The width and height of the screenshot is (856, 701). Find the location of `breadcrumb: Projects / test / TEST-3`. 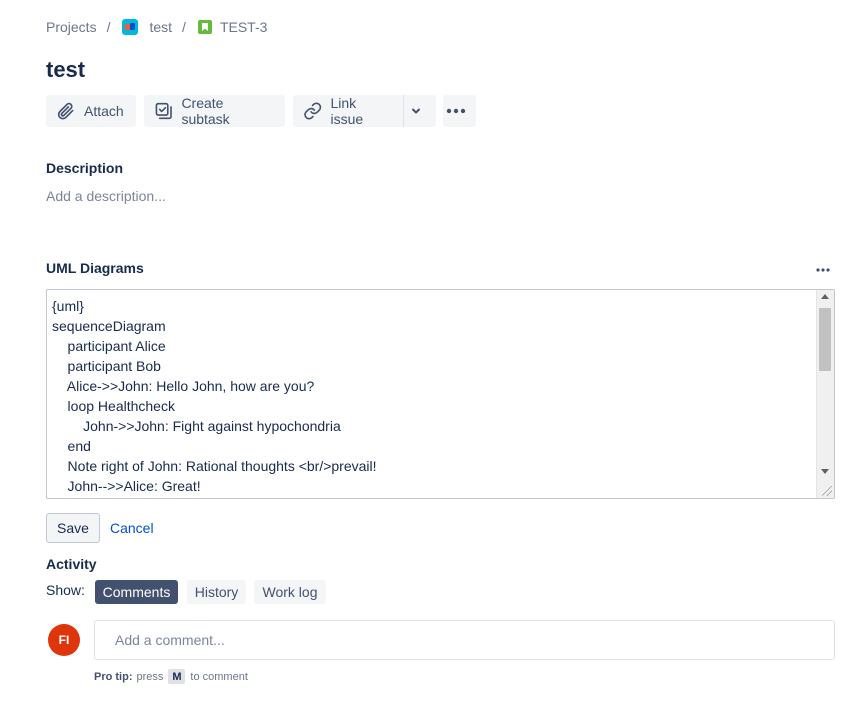

breadcrumb: Projects / test / TEST-3 is located at coordinates (156, 27).